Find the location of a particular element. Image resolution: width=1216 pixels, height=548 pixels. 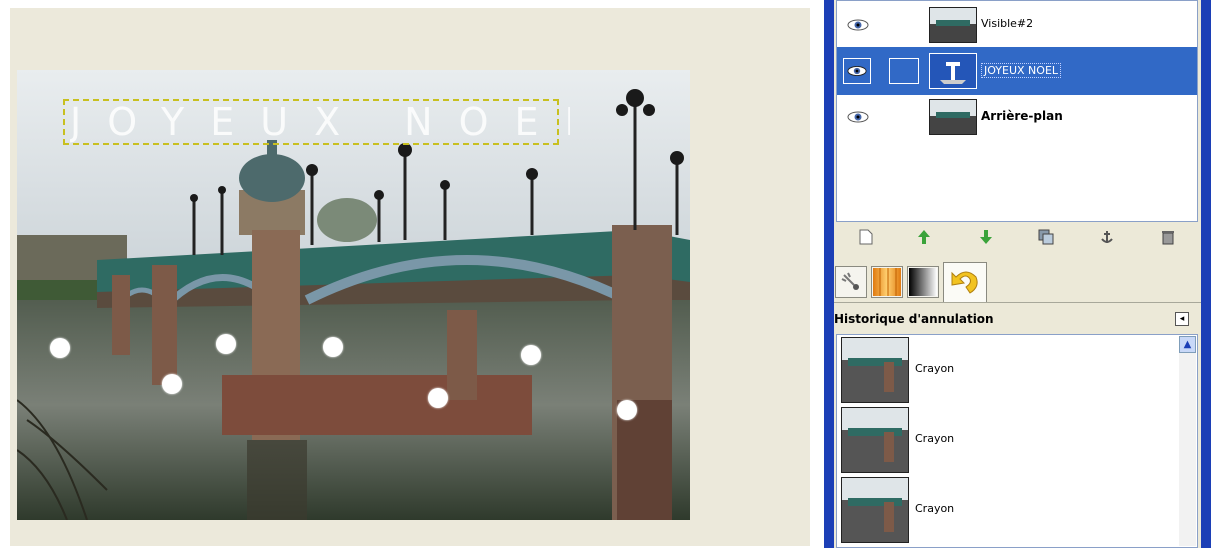

chain-link-toggle is located at coordinates (904, 71).